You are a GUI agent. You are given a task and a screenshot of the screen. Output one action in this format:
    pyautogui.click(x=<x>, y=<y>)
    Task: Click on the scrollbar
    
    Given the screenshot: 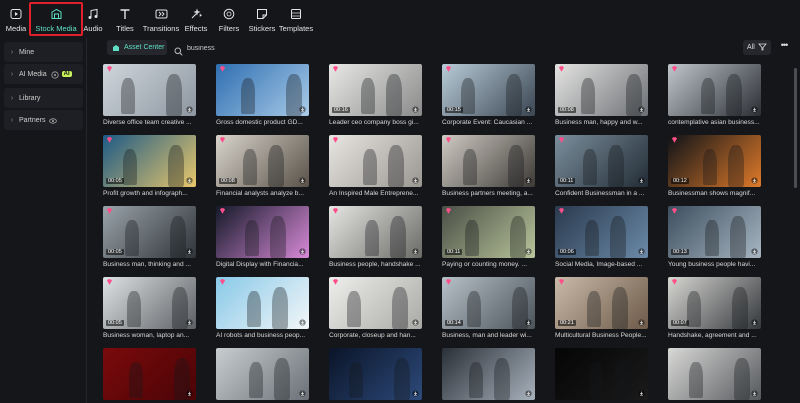 What is the action you would take?
    pyautogui.click(x=795, y=230)
    